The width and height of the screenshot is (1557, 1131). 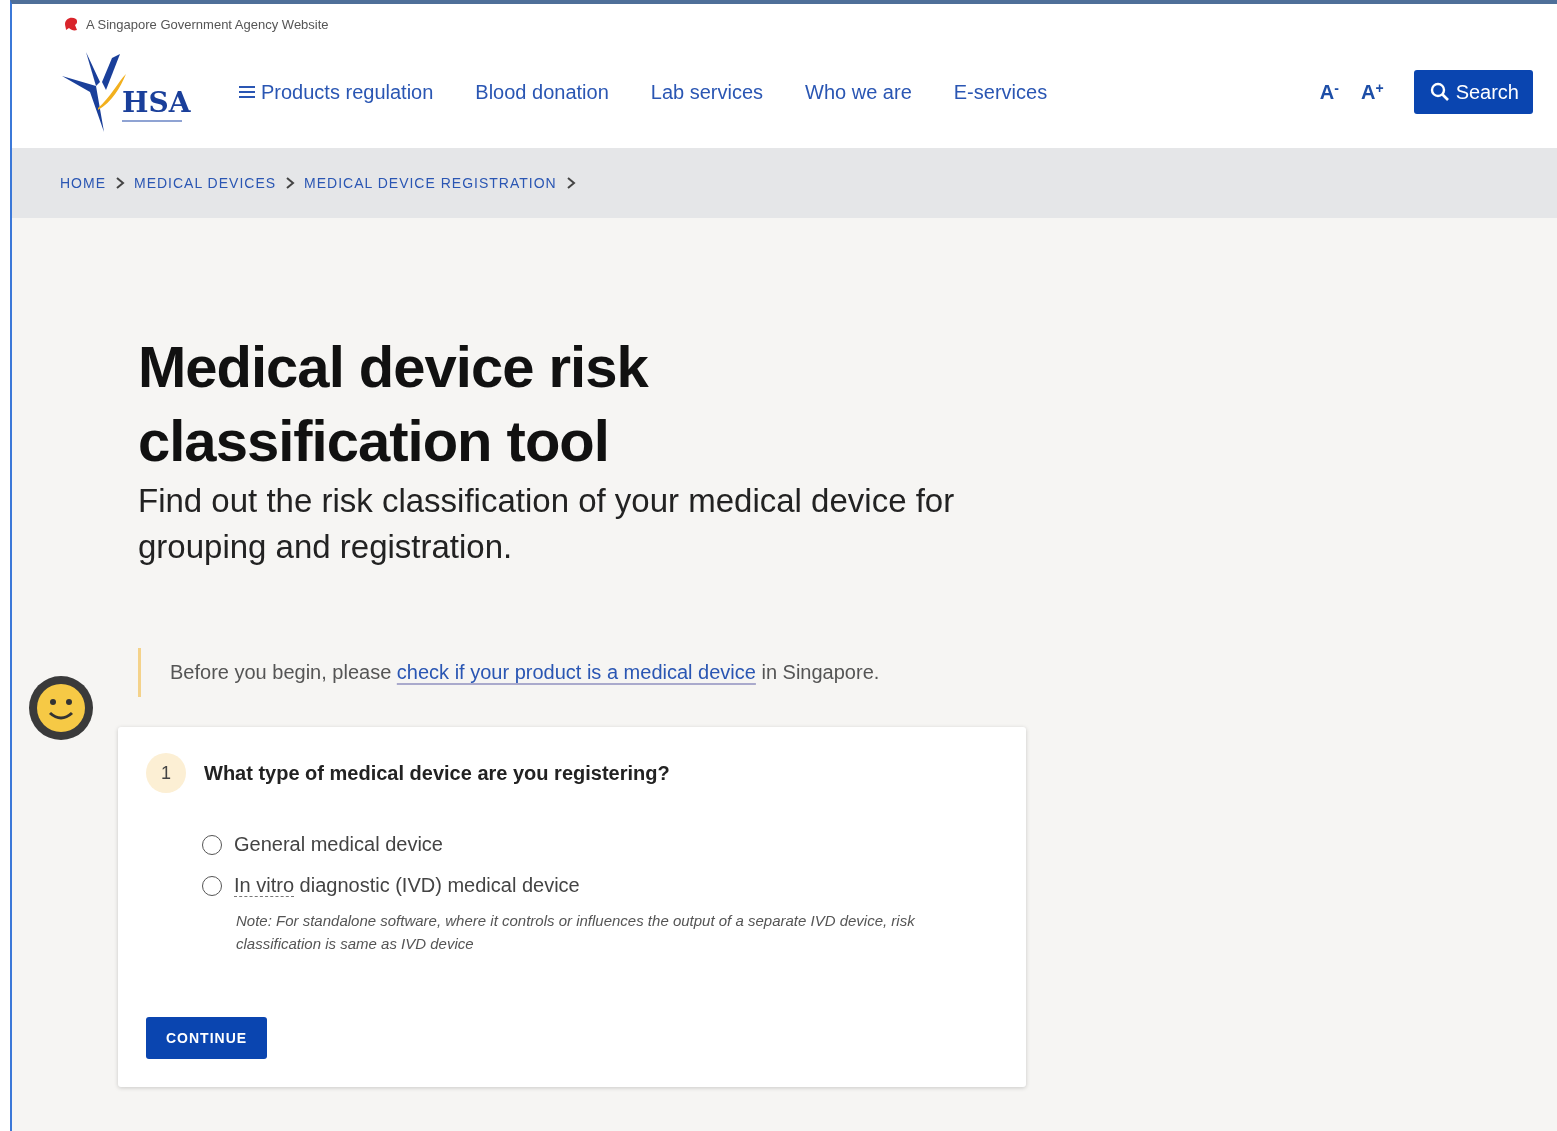 What do you see at coordinates (1372, 92) in the screenshot?
I see `increase-font-button: A+` at bounding box center [1372, 92].